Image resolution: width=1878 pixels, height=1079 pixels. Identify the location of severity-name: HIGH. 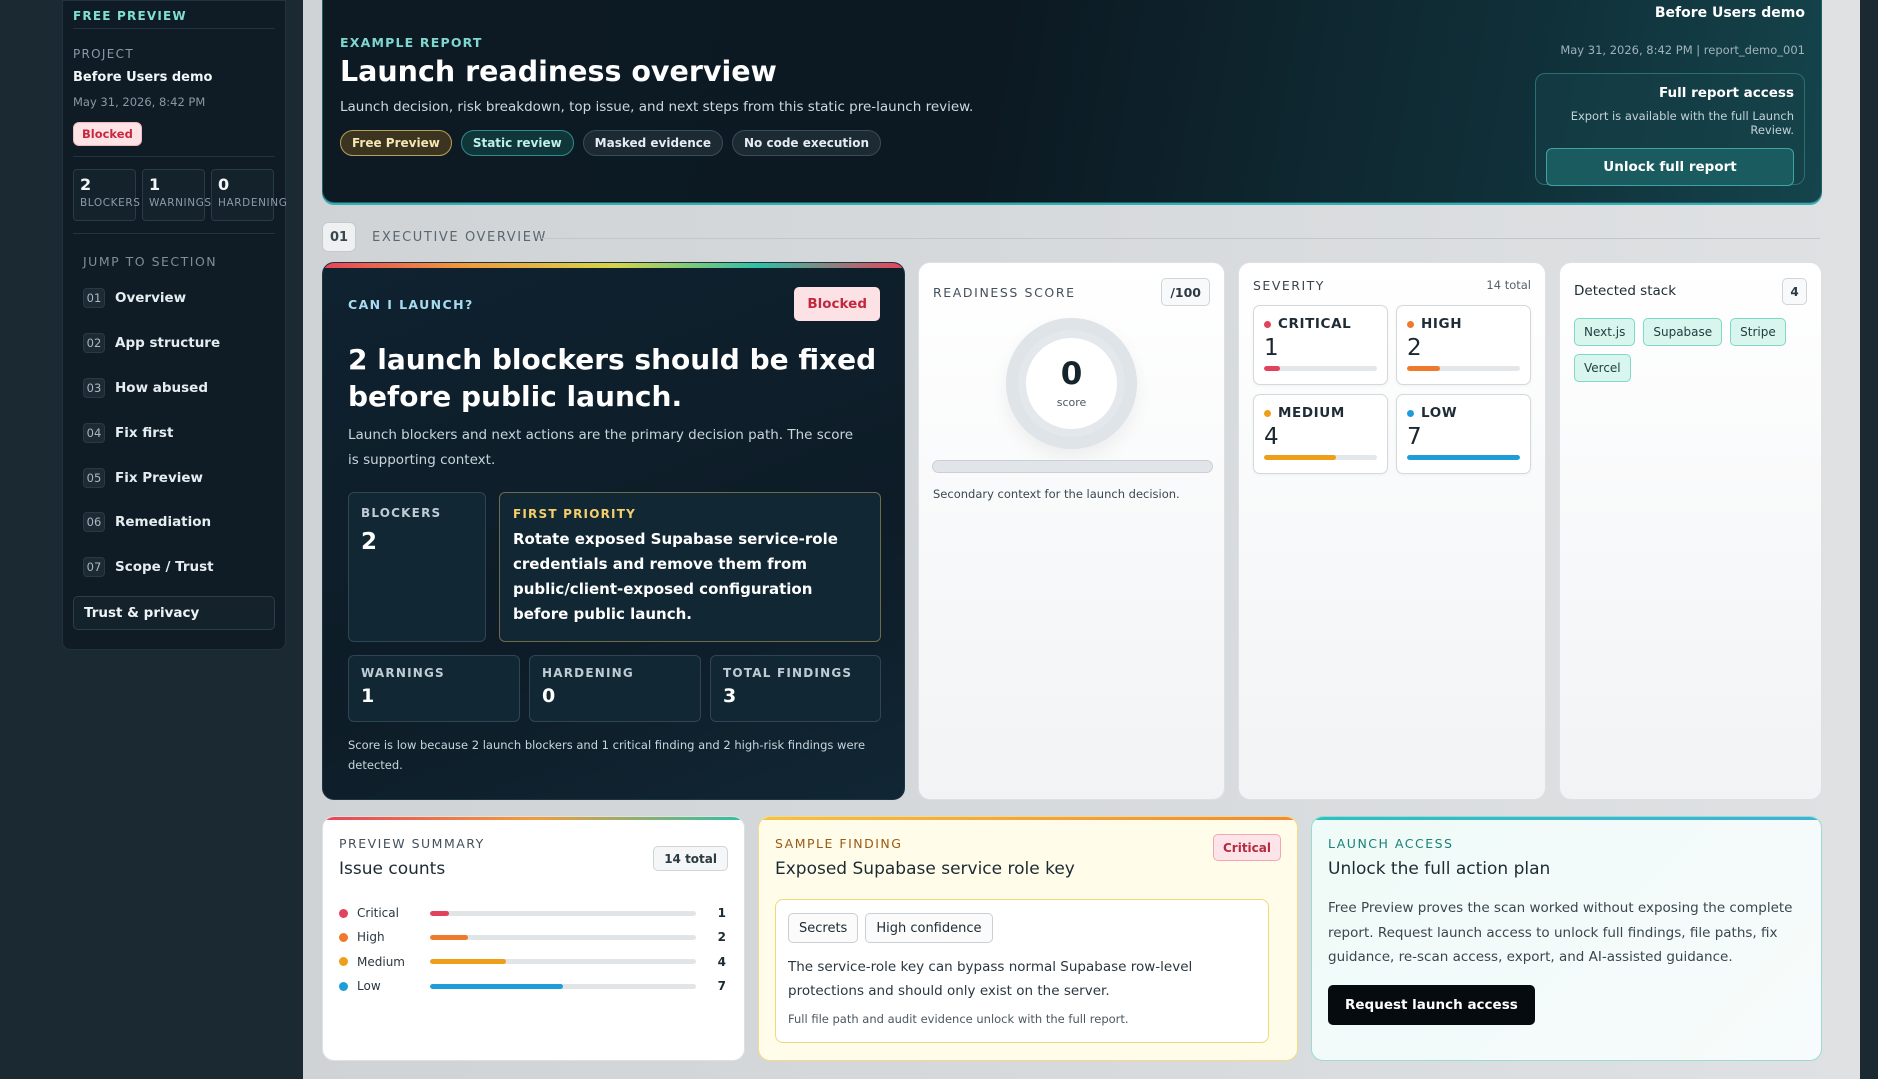
(1463, 324).